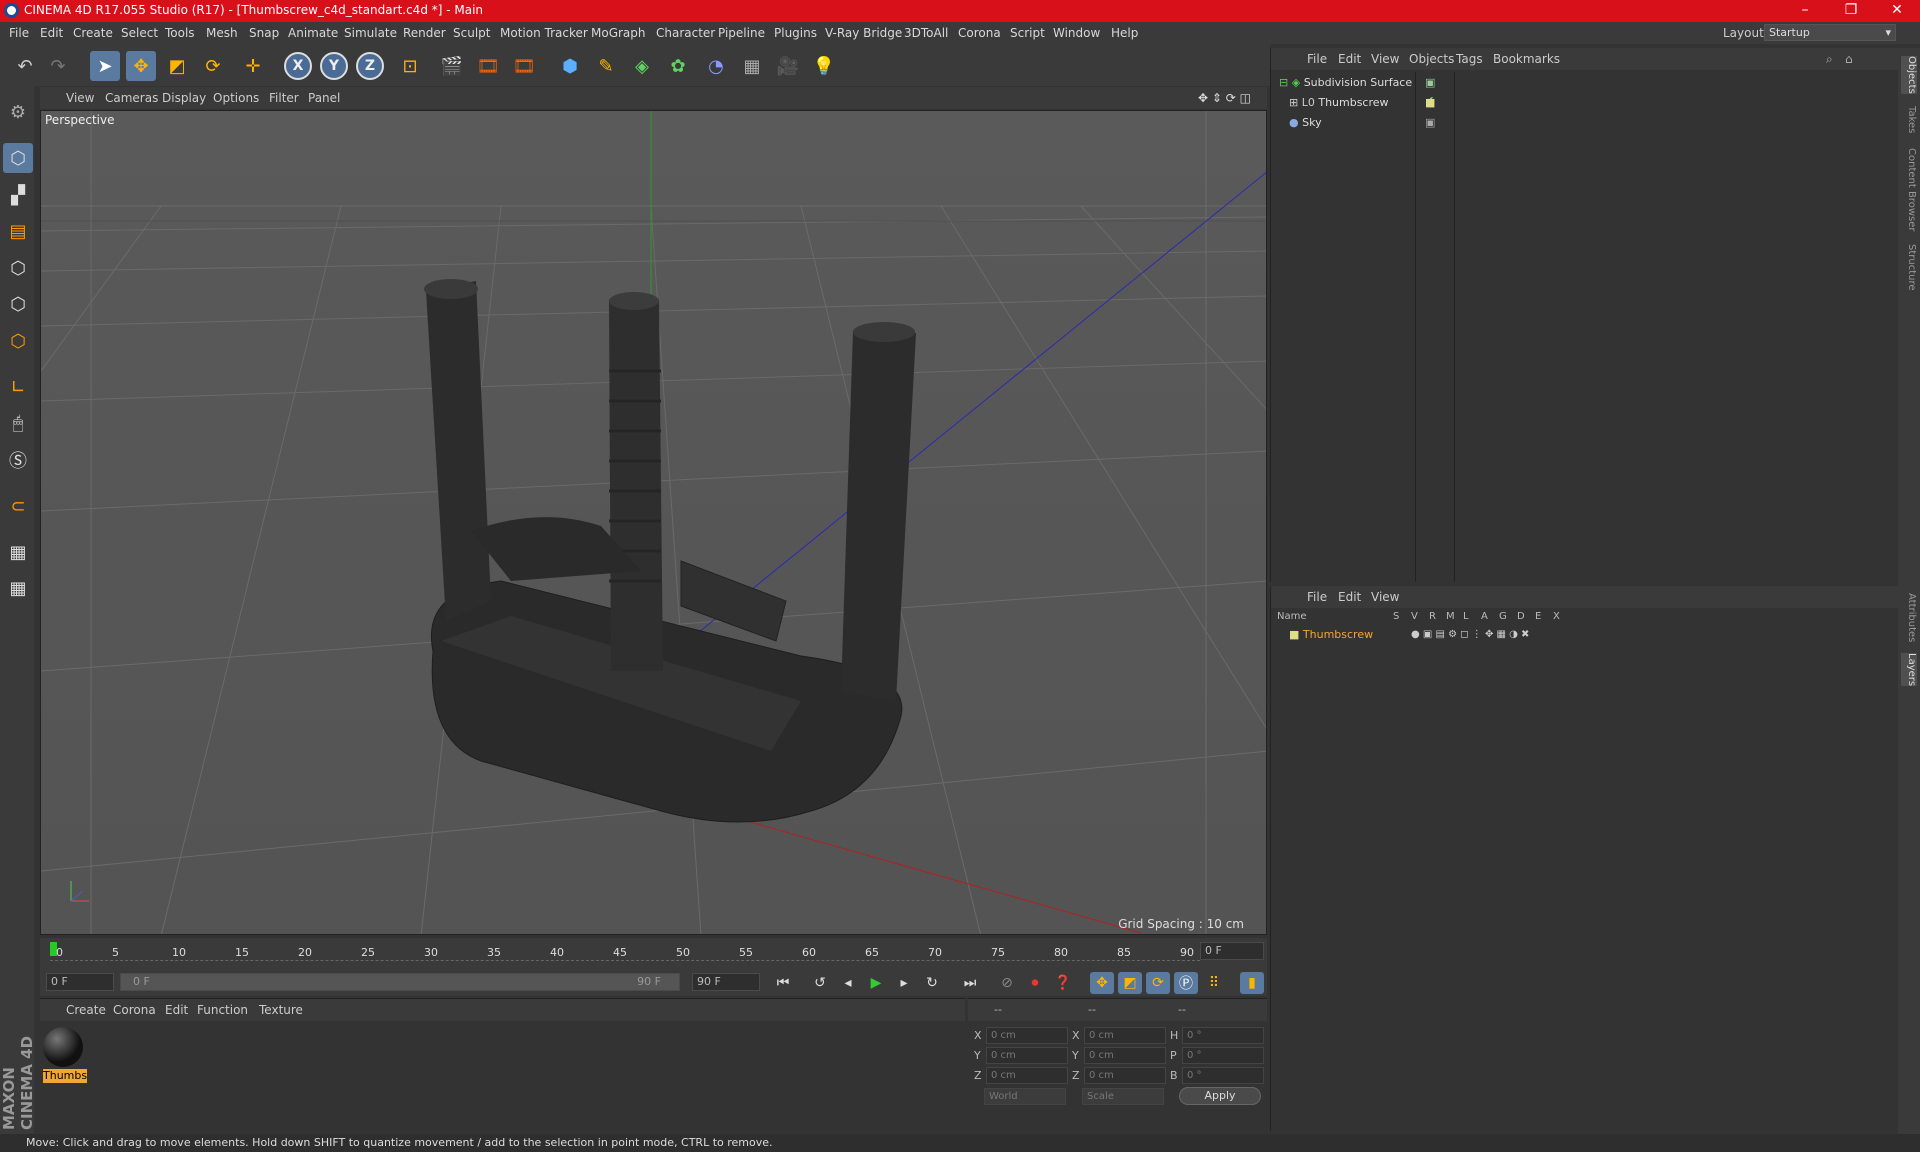  What do you see at coordinates (1909, 267) in the screenshot?
I see `tab-structure: Structure` at bounding box center [1909, 267].